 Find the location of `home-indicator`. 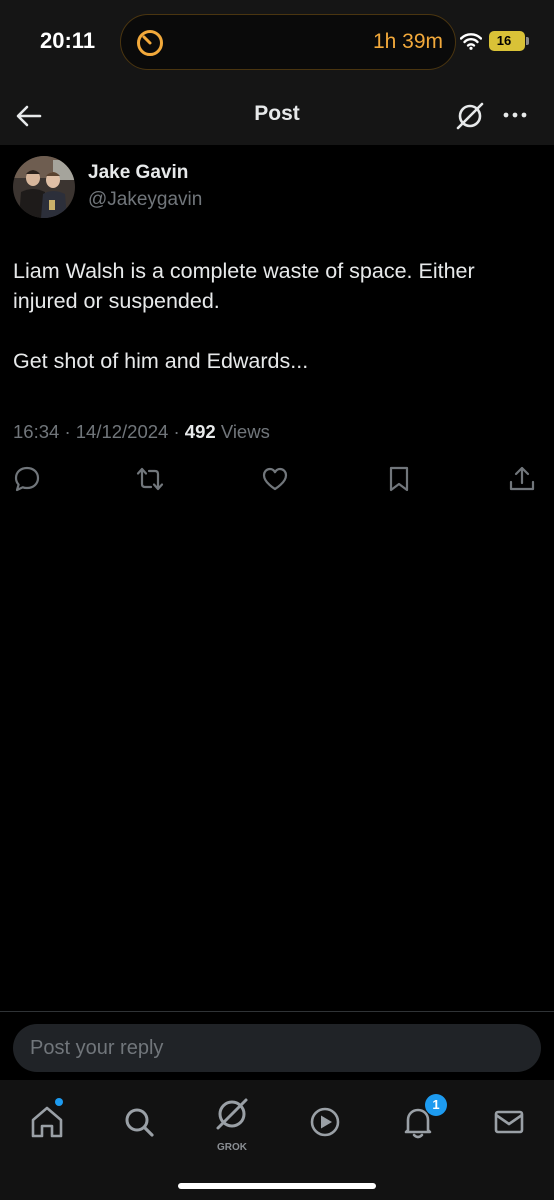

home-indicator is located at coordinates (277, 1186).